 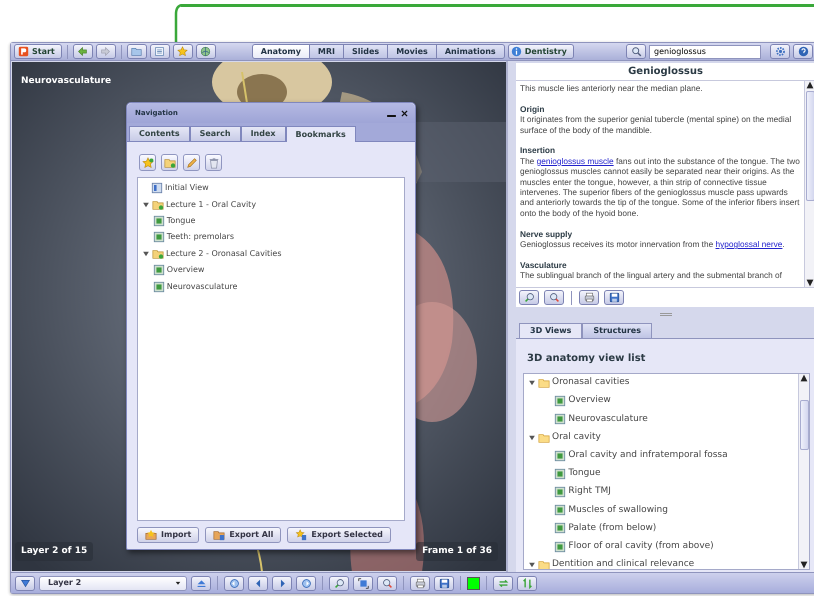 I want to click on tree-item: Right TMJ, so click(x=589, y=492).